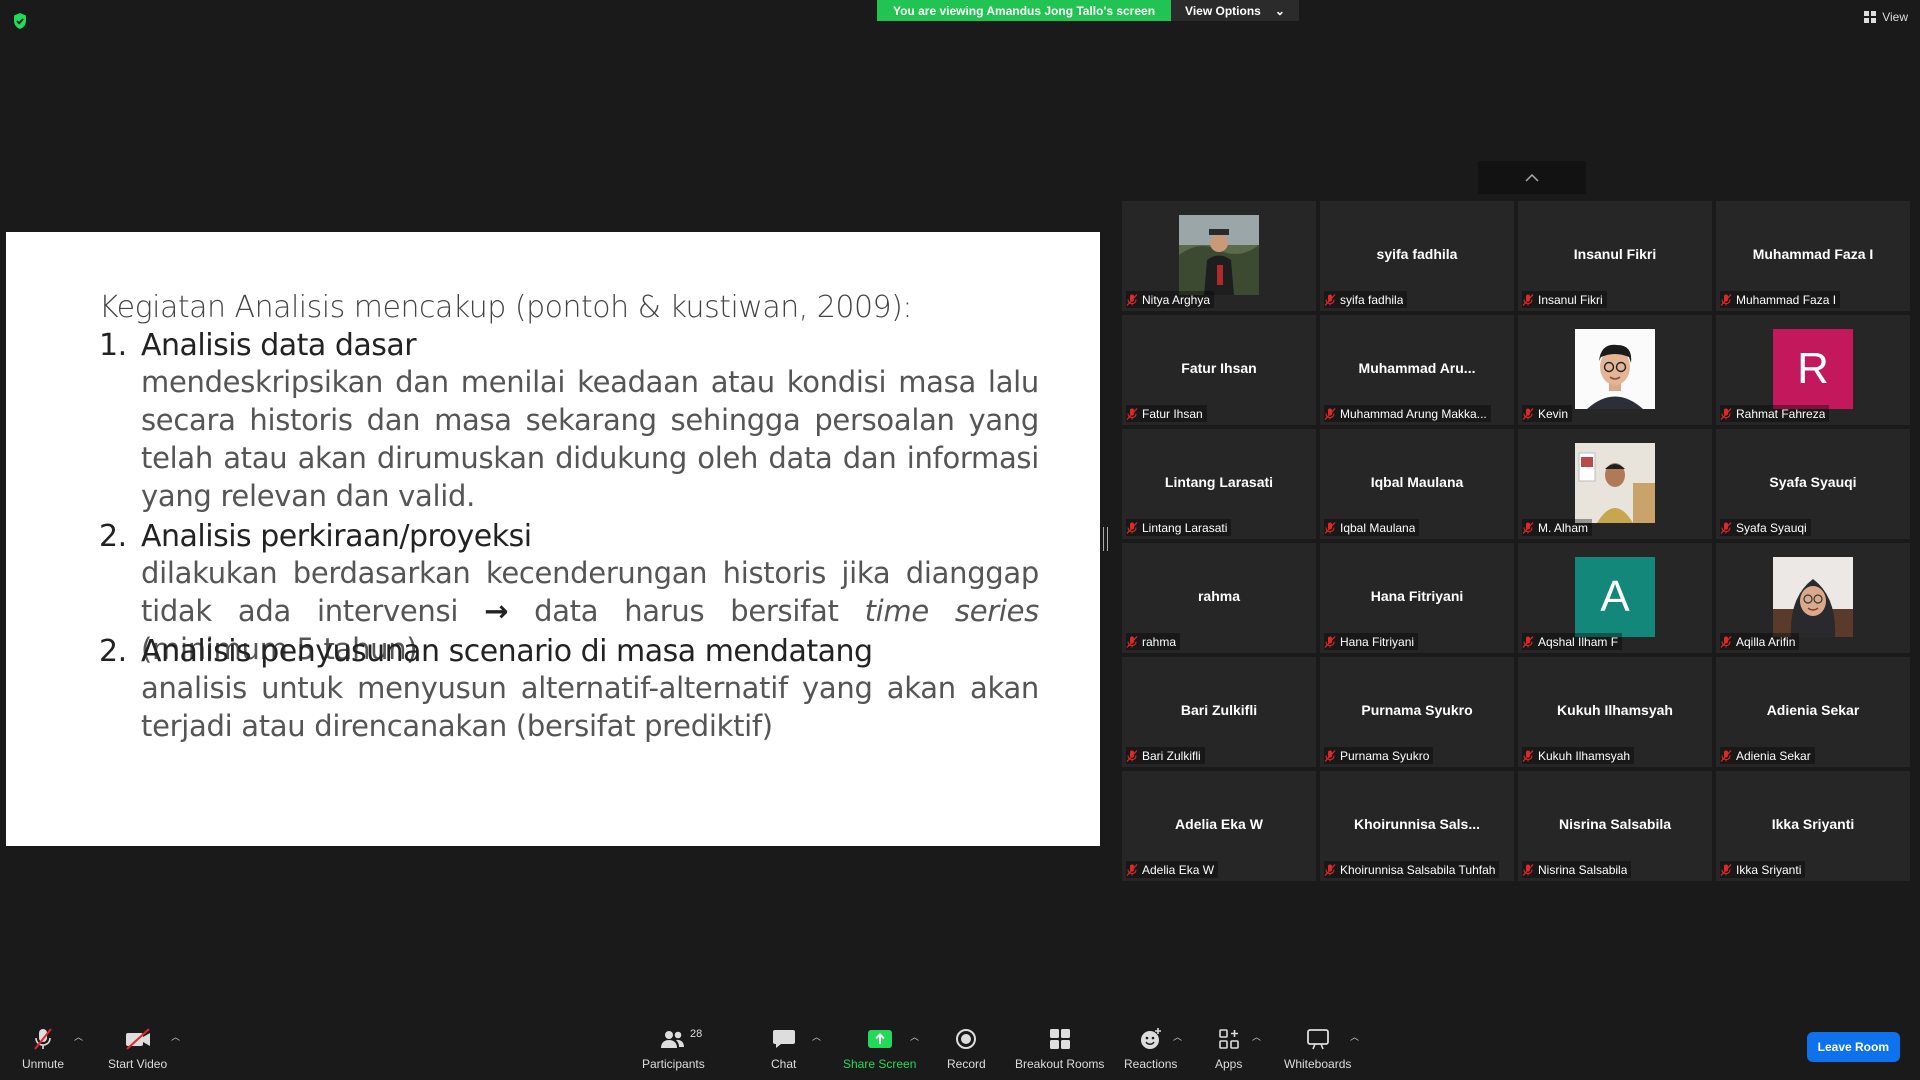  What do you see at coordinates (1256, 1036) in the screenshot?
I see `apps-options-caret-icon: ︿` at bounding box center [1256, 1036].